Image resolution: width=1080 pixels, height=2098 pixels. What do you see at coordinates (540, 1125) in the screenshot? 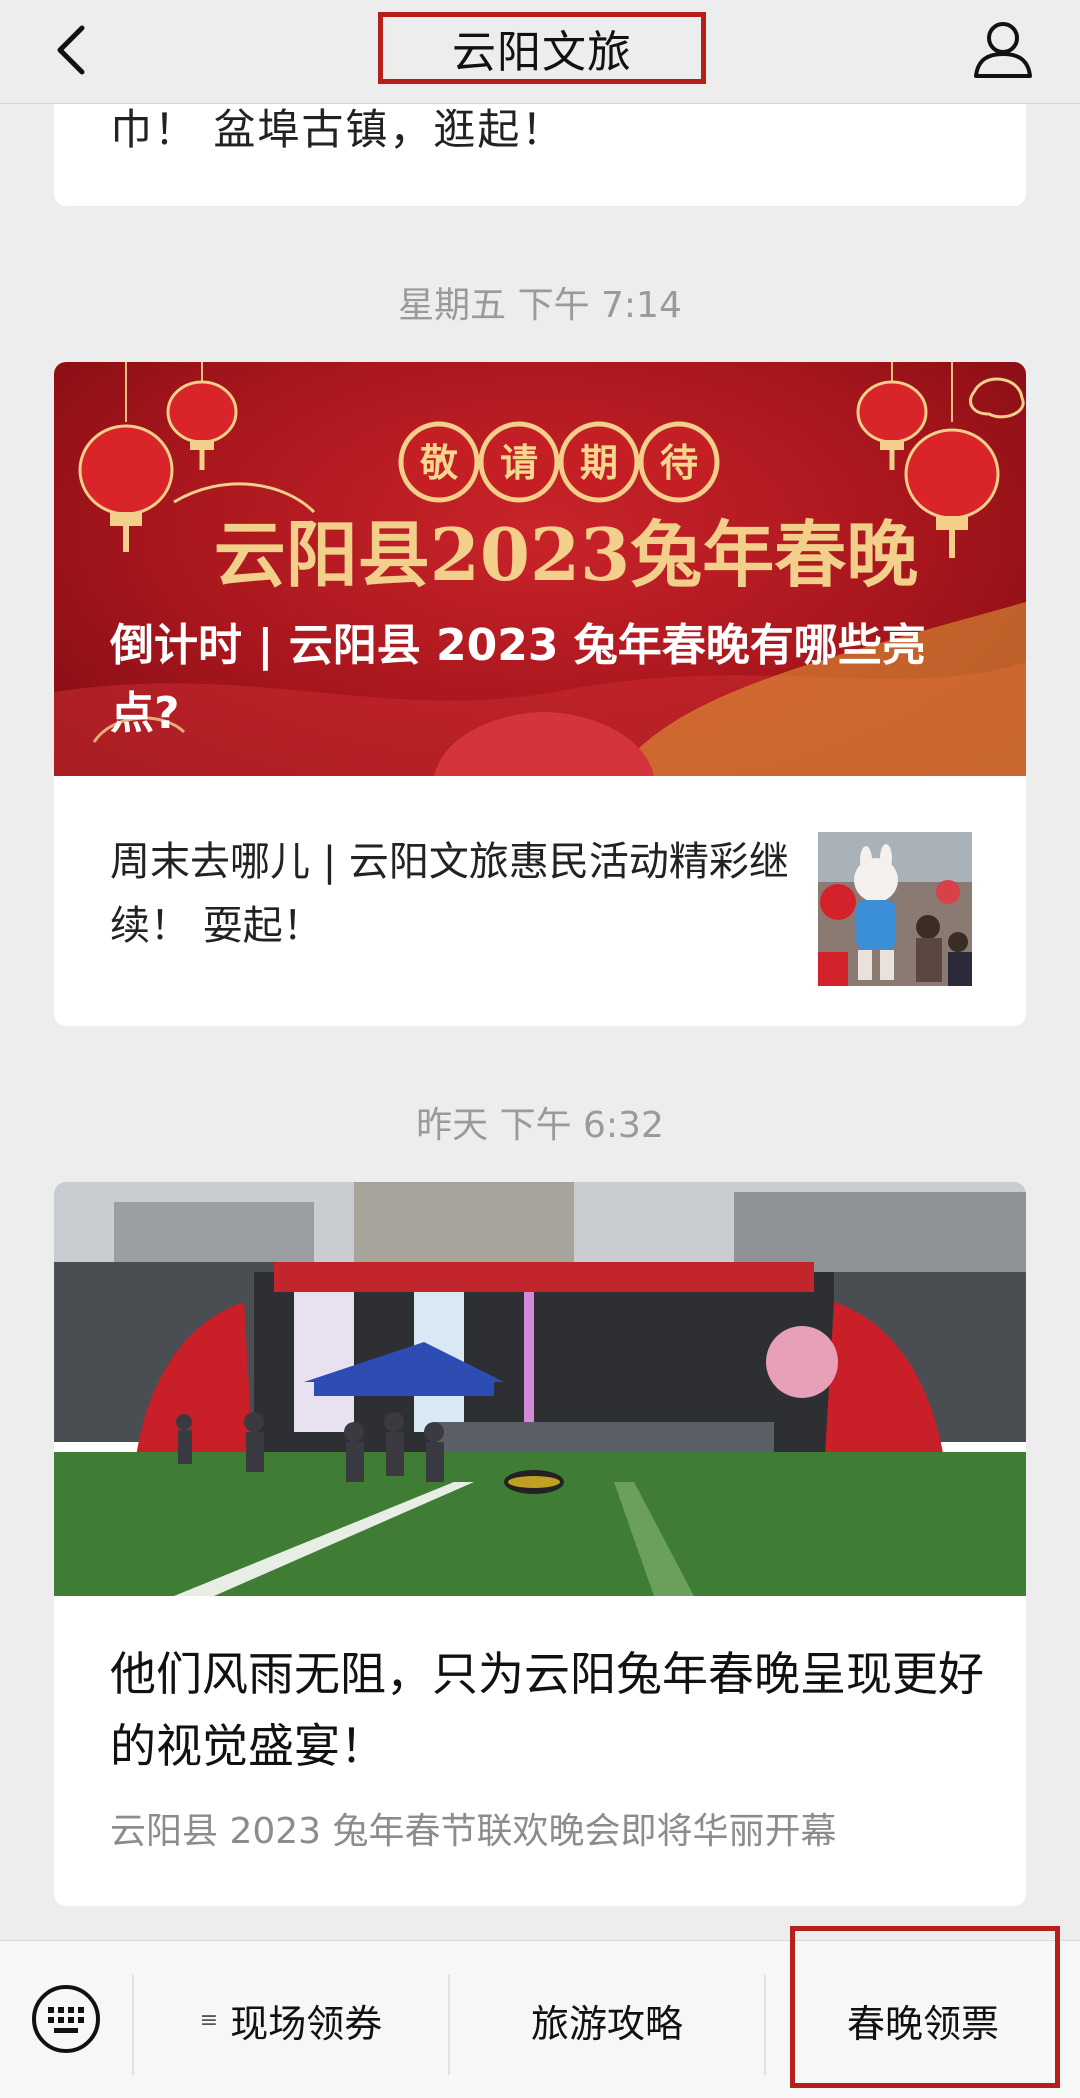
I see `message-timestamp: 昨天 下午 6:32` at bounding box center [540, 1125].